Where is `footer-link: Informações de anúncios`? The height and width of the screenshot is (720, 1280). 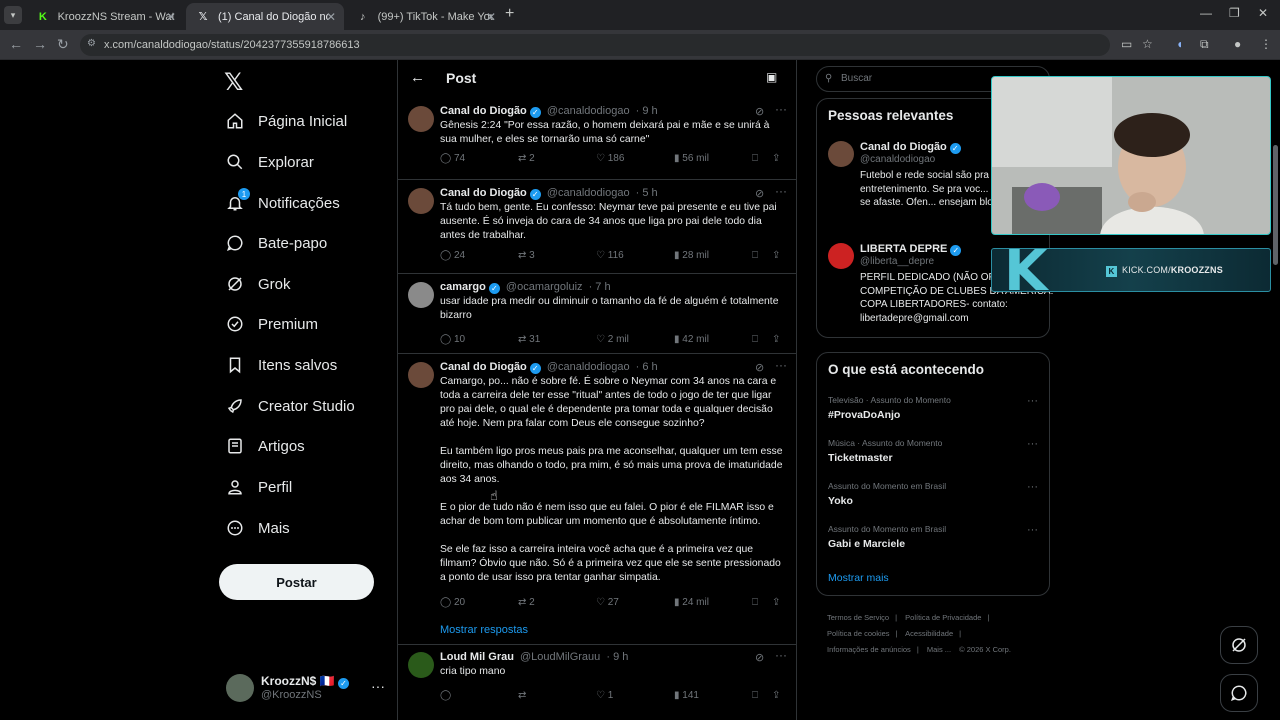
footer-link: Informações de anúncios is located at coordinates (869, 649).